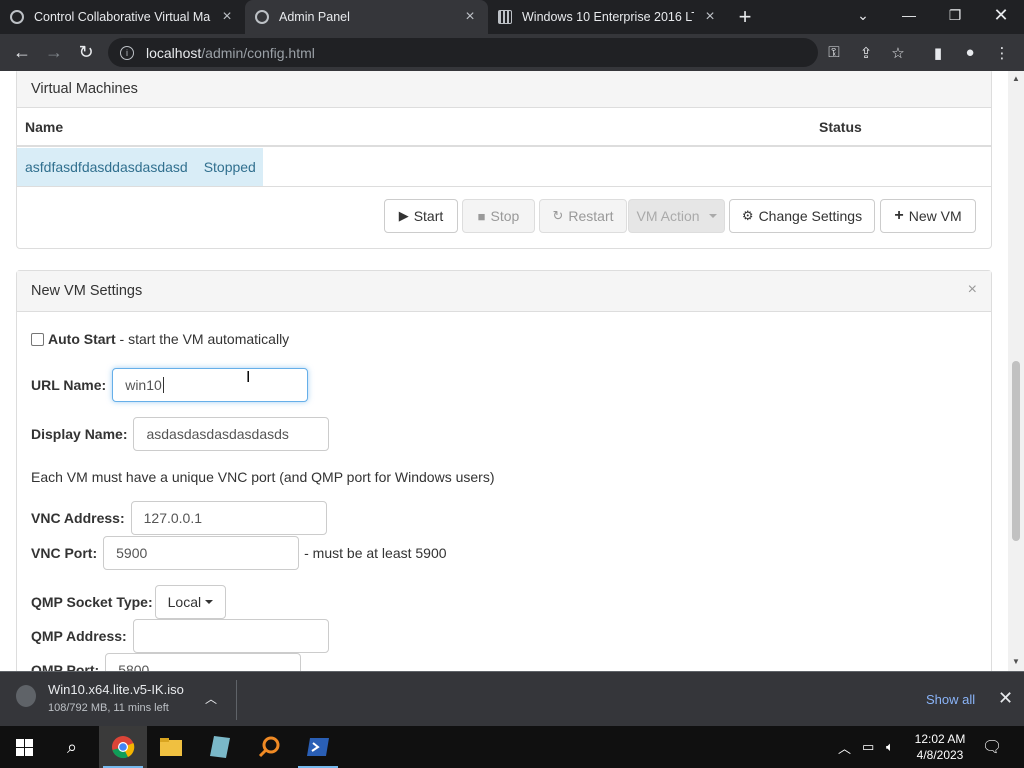 This screenshot has width=1024, height=768. I want to click on stop-icon: ■, so click(481, 216).